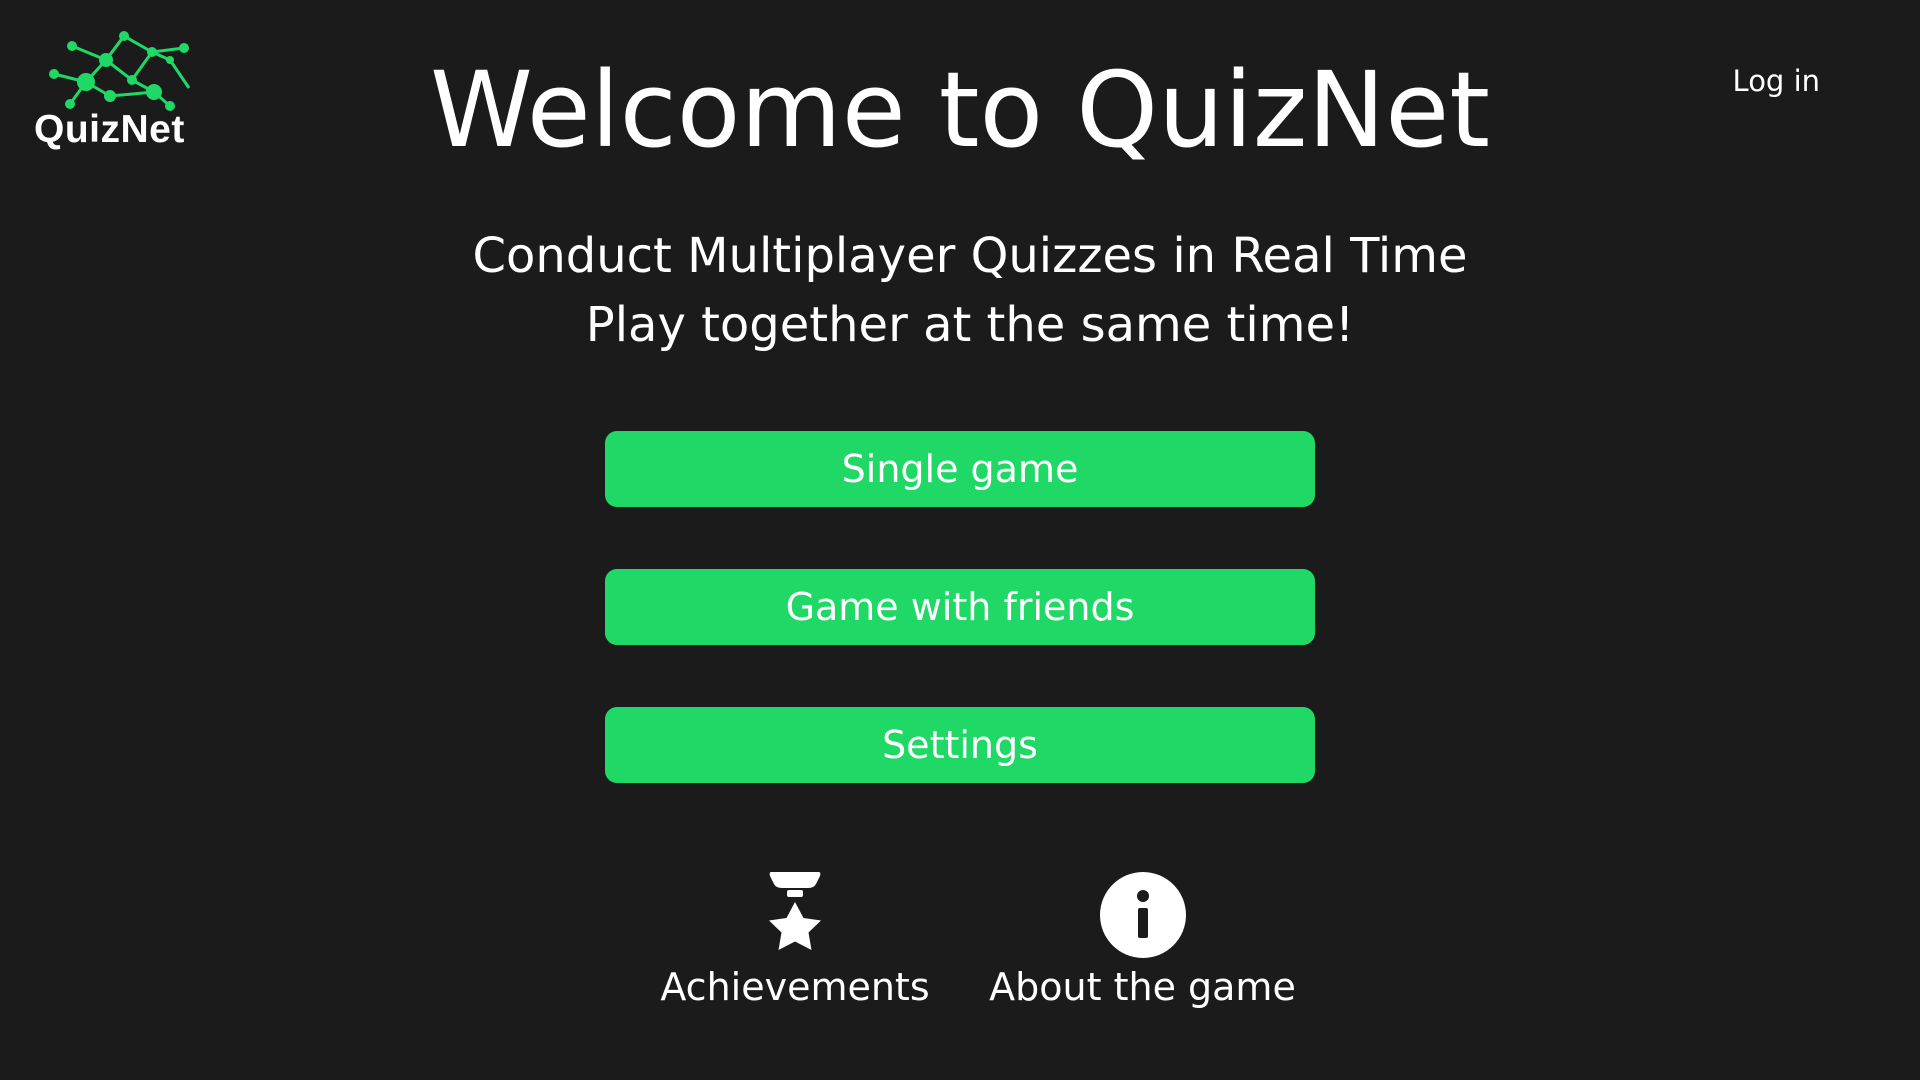 Image resolution: width=1920 pixels, height=1080 pixels. I want to click on page-title-text: Welcome to QuizNet, so click(960, 110).